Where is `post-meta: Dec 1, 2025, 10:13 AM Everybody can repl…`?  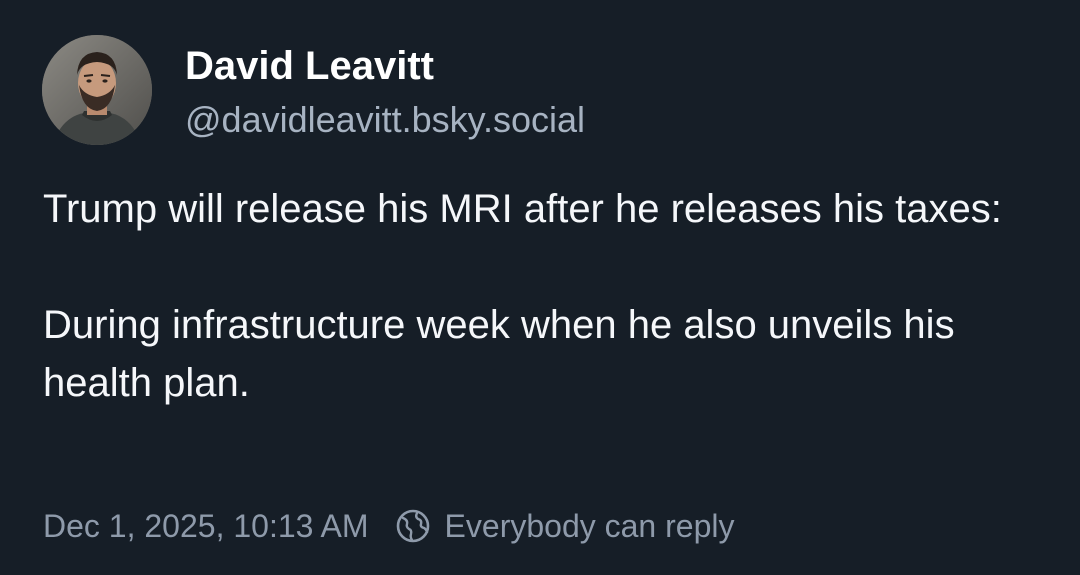
post-meta: Dec 1, 2025, 10:13 AM Everybody can repl… is located at coordinates (388, 526).